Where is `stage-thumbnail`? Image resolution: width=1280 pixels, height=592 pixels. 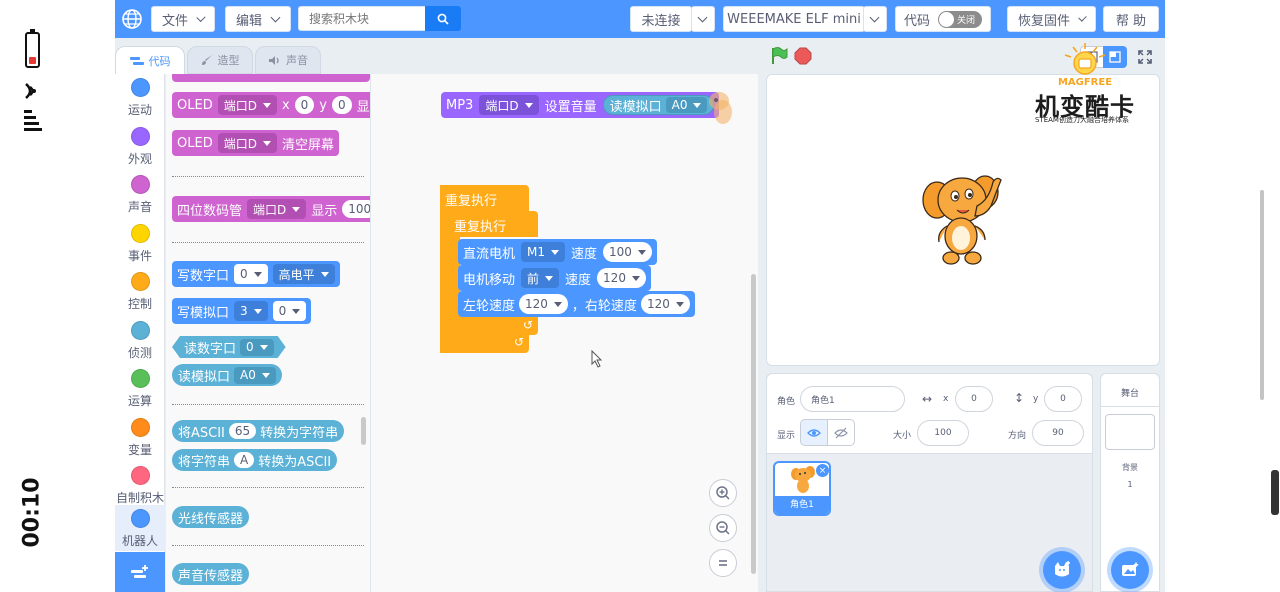
stage-thumbnail is located at coordinates (1130, 432).